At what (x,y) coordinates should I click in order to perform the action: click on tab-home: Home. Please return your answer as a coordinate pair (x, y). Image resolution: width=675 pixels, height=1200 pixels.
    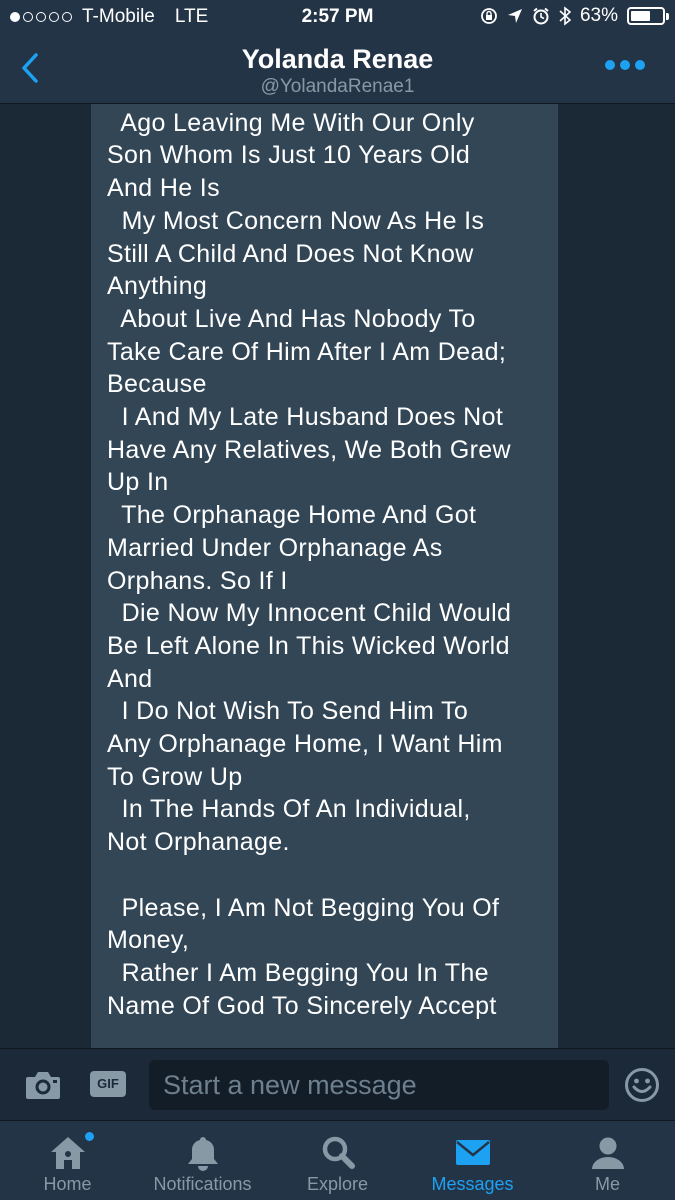
    Looking at the image, I should click on (67, 1160).